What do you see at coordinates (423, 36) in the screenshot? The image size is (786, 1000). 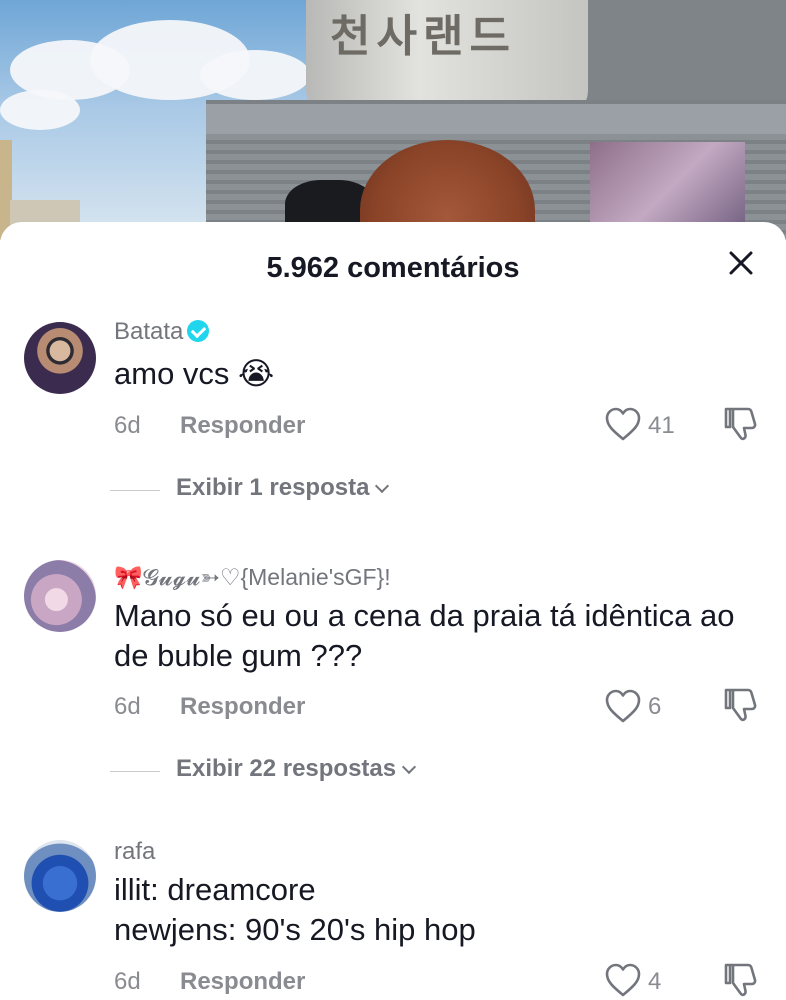 I see `tower-sign: 천사랜드` at bounding box center [423, 36].